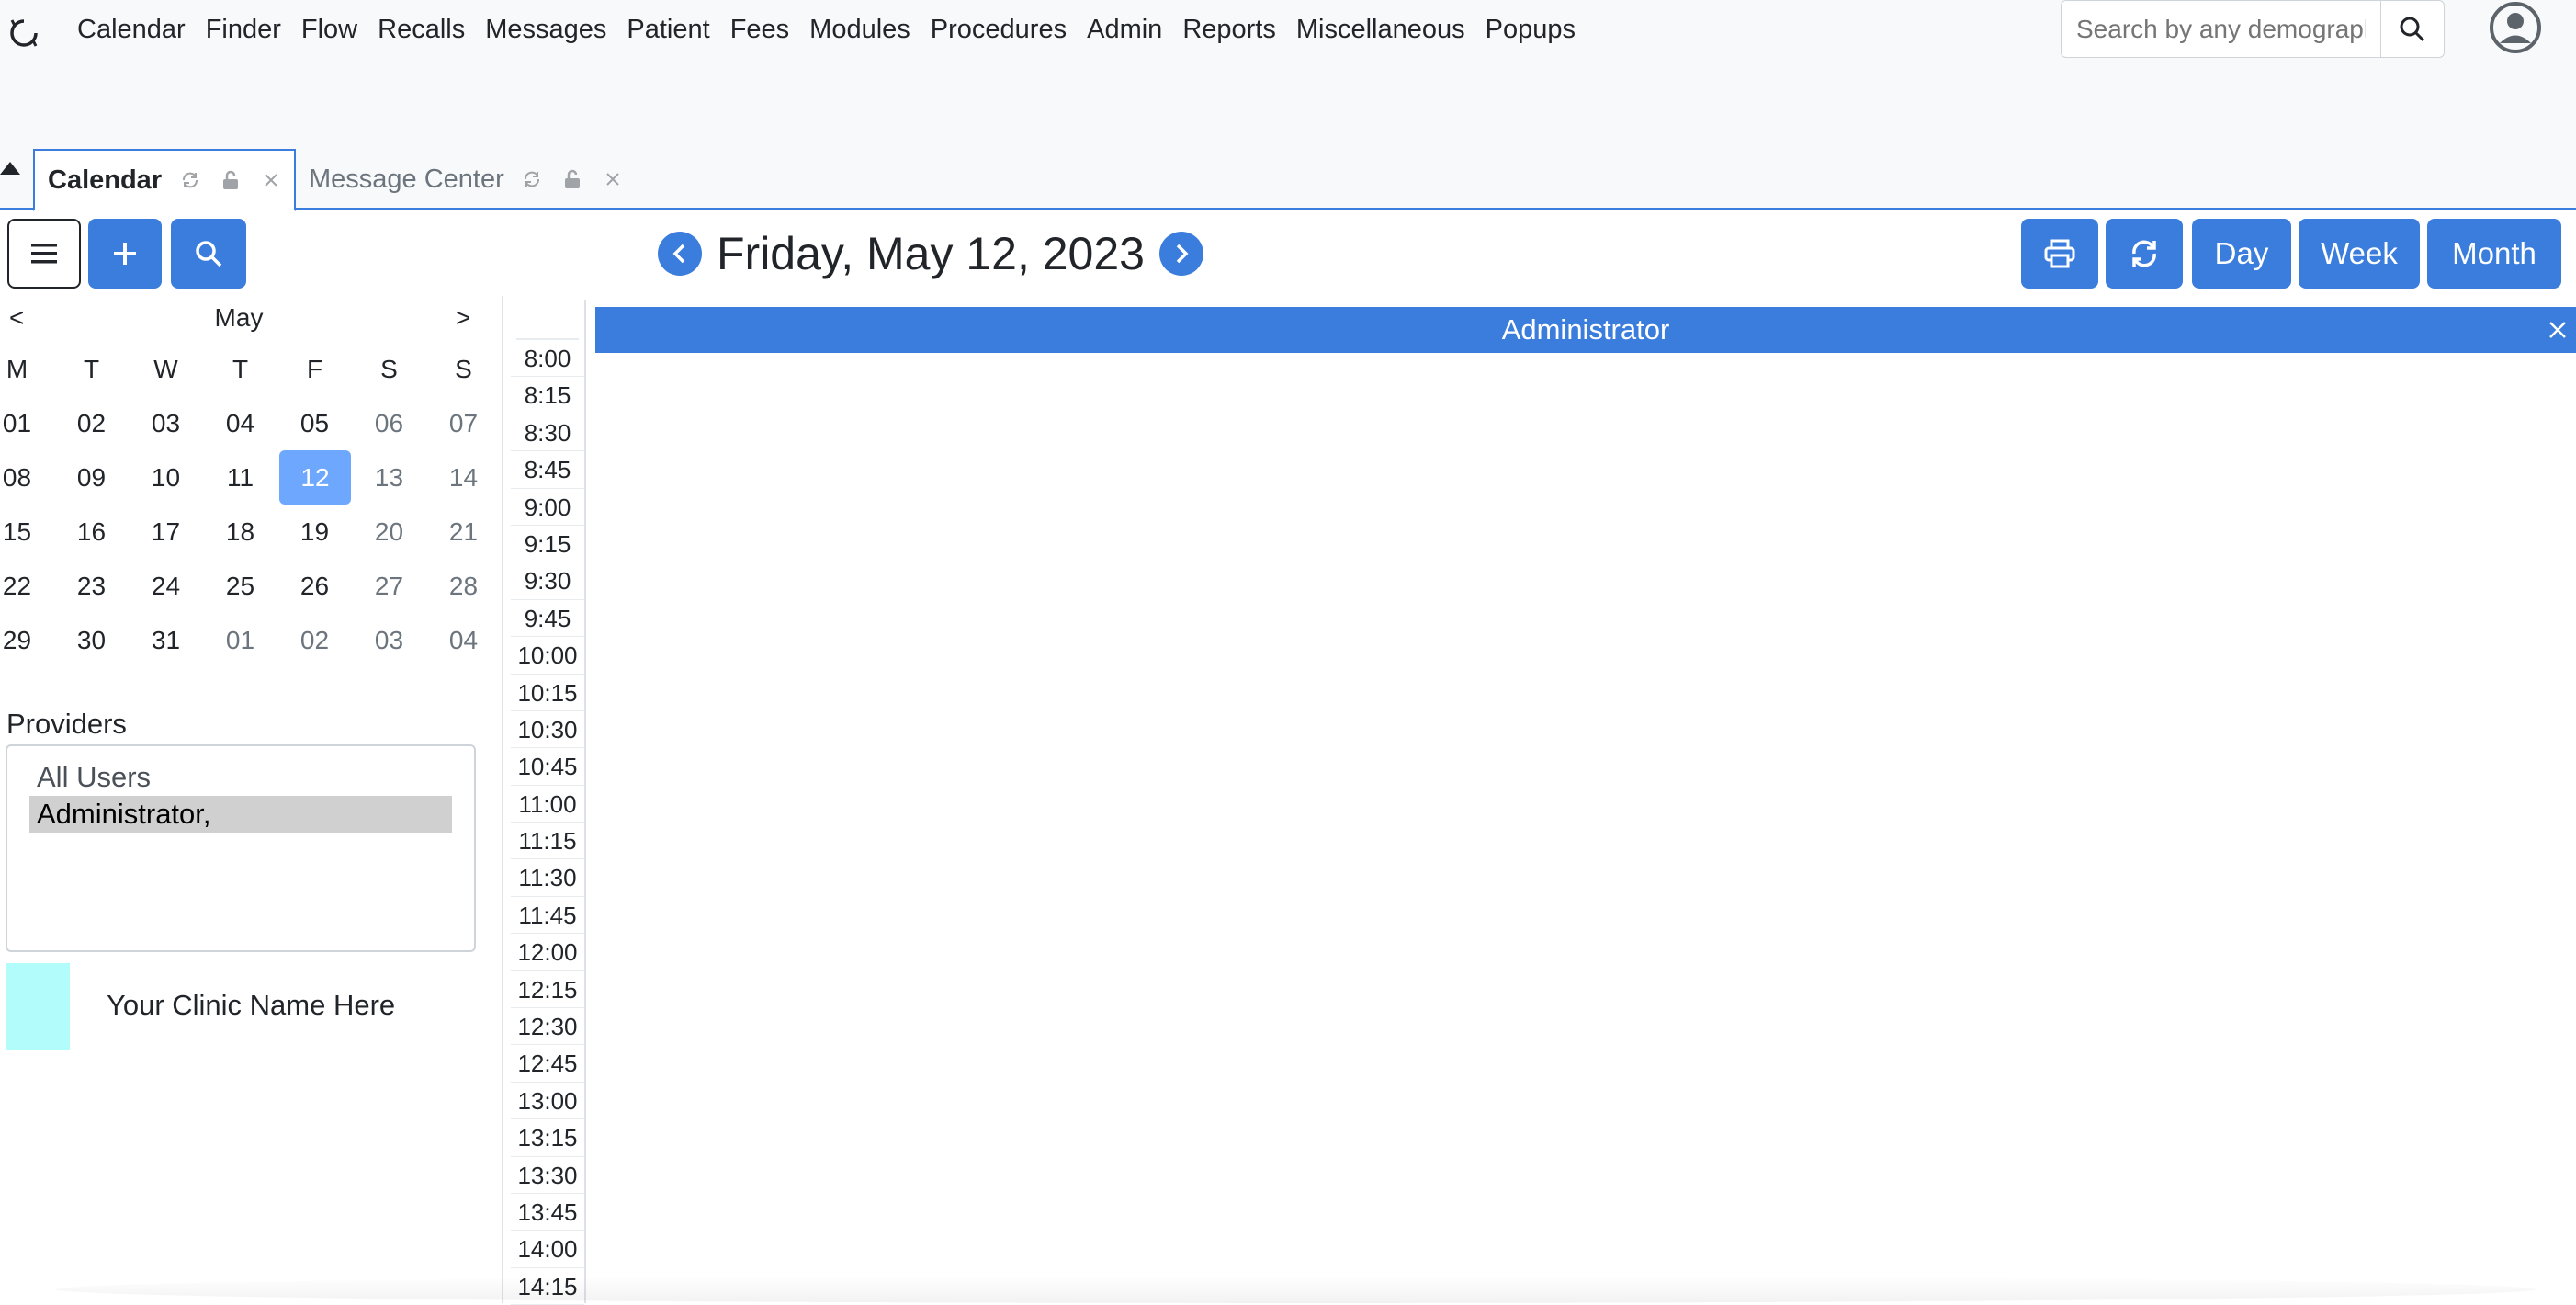 This screenshot has width=2576, height=1305. What do you see at coordinates (2220, 29) in the screenshot?
I see `patient-search-input` at bounding box center [2220, 29].